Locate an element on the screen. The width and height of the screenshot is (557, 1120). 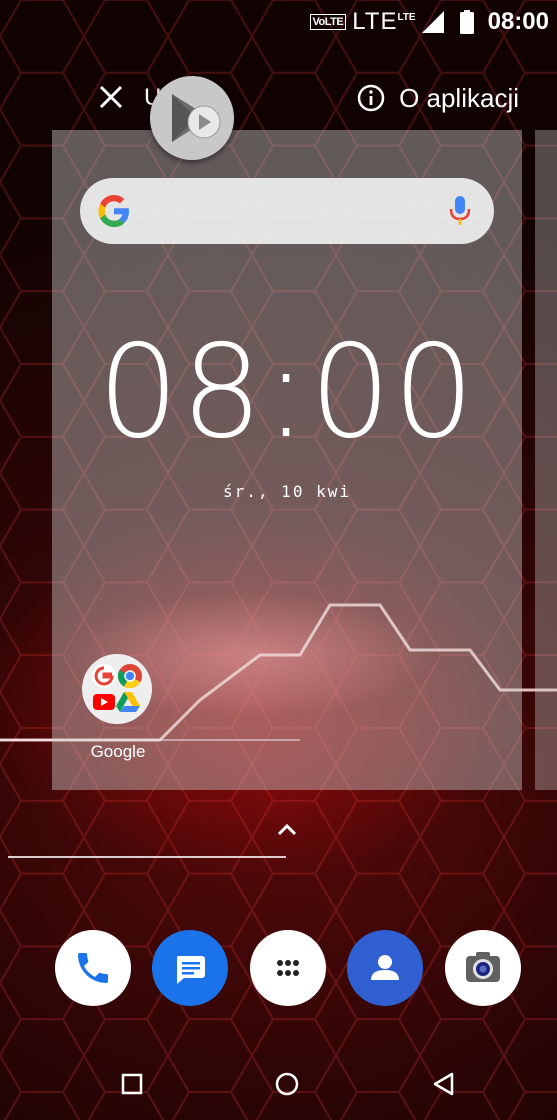
dock is located at coordinates (278, 969).